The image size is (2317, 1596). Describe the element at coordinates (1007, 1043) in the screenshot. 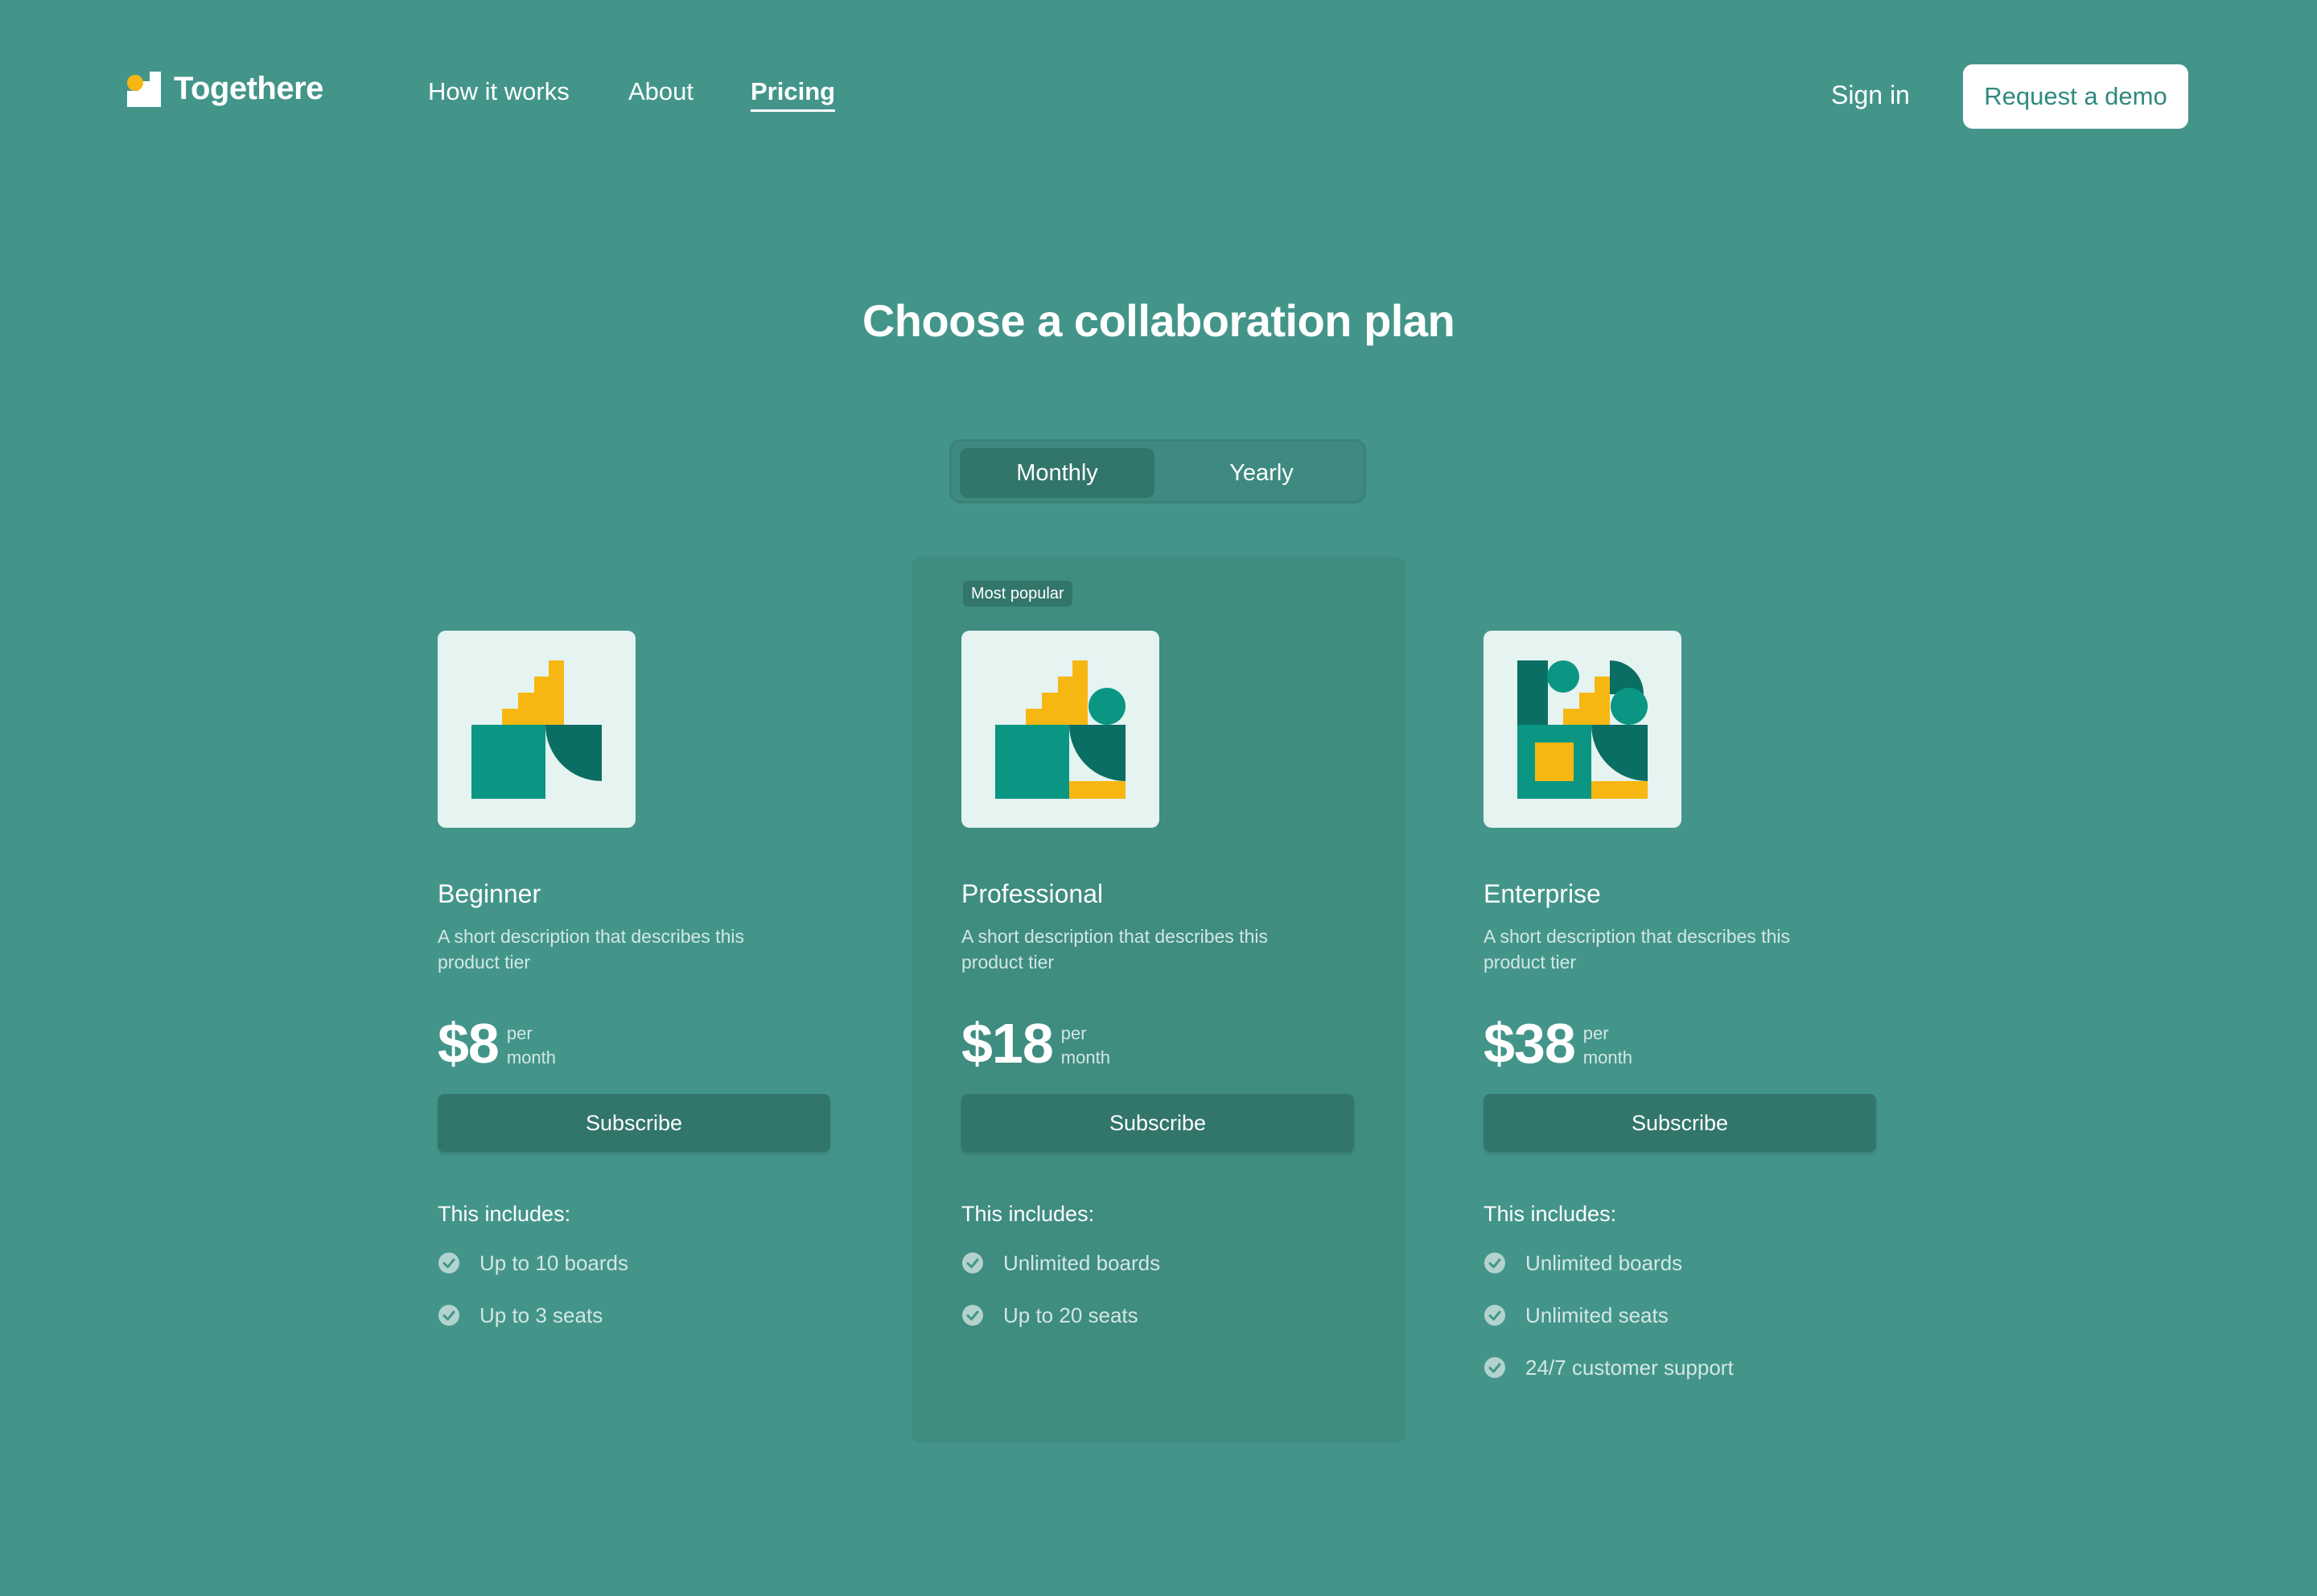

I see `plan-price: $18` at that location.